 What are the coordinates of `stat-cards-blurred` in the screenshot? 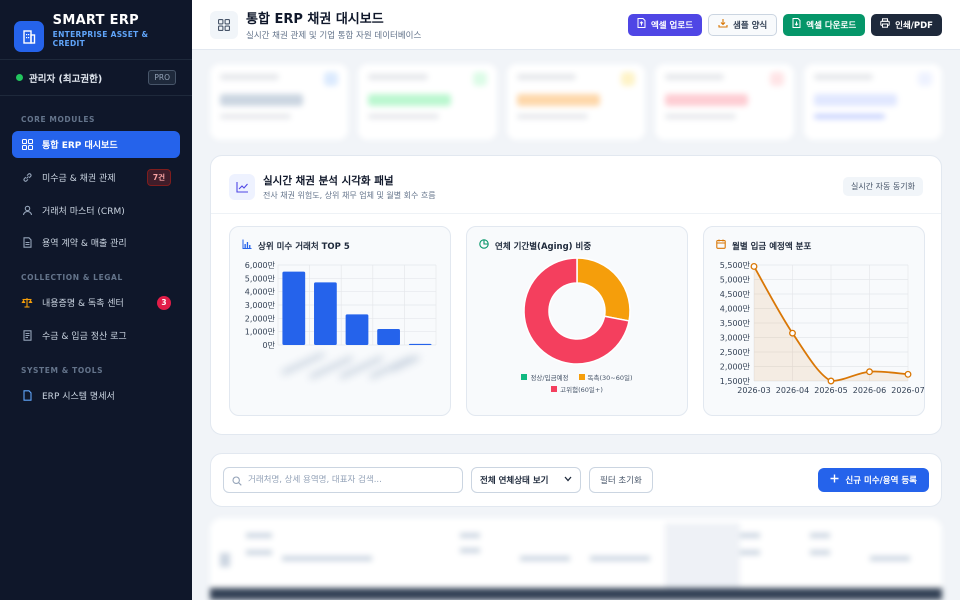 It's located at (576, 102).